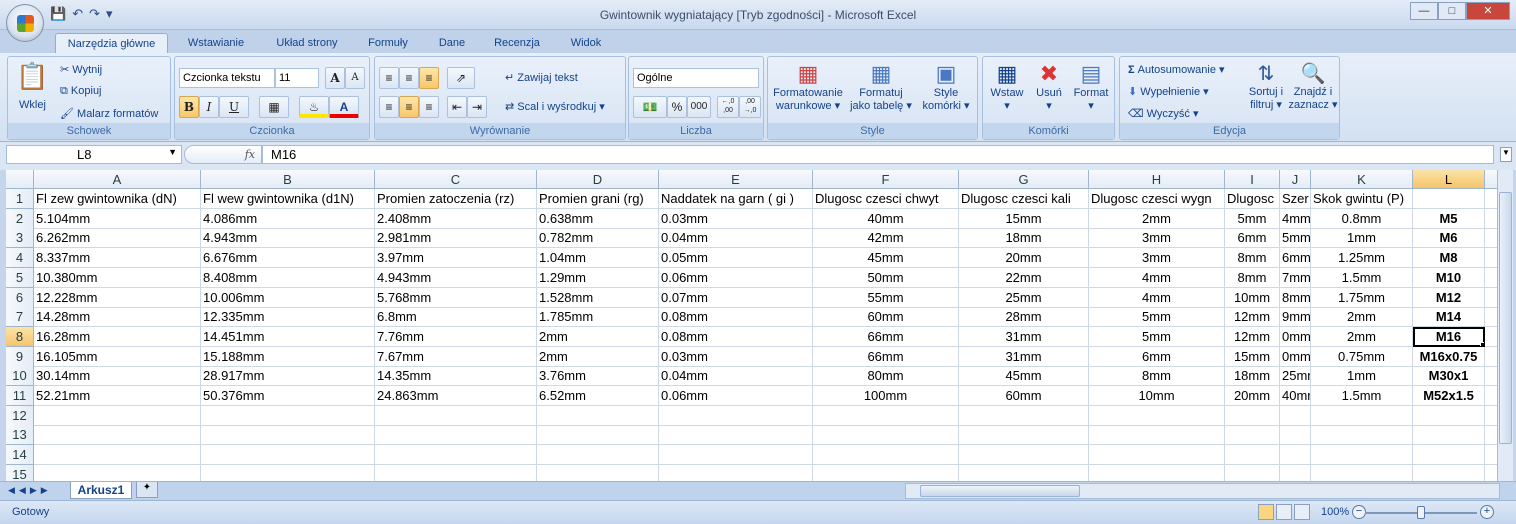 The width and height of the screenshot is (1516, 524). I want to click on cell-c4: 3.97mm, so click(456, 258).